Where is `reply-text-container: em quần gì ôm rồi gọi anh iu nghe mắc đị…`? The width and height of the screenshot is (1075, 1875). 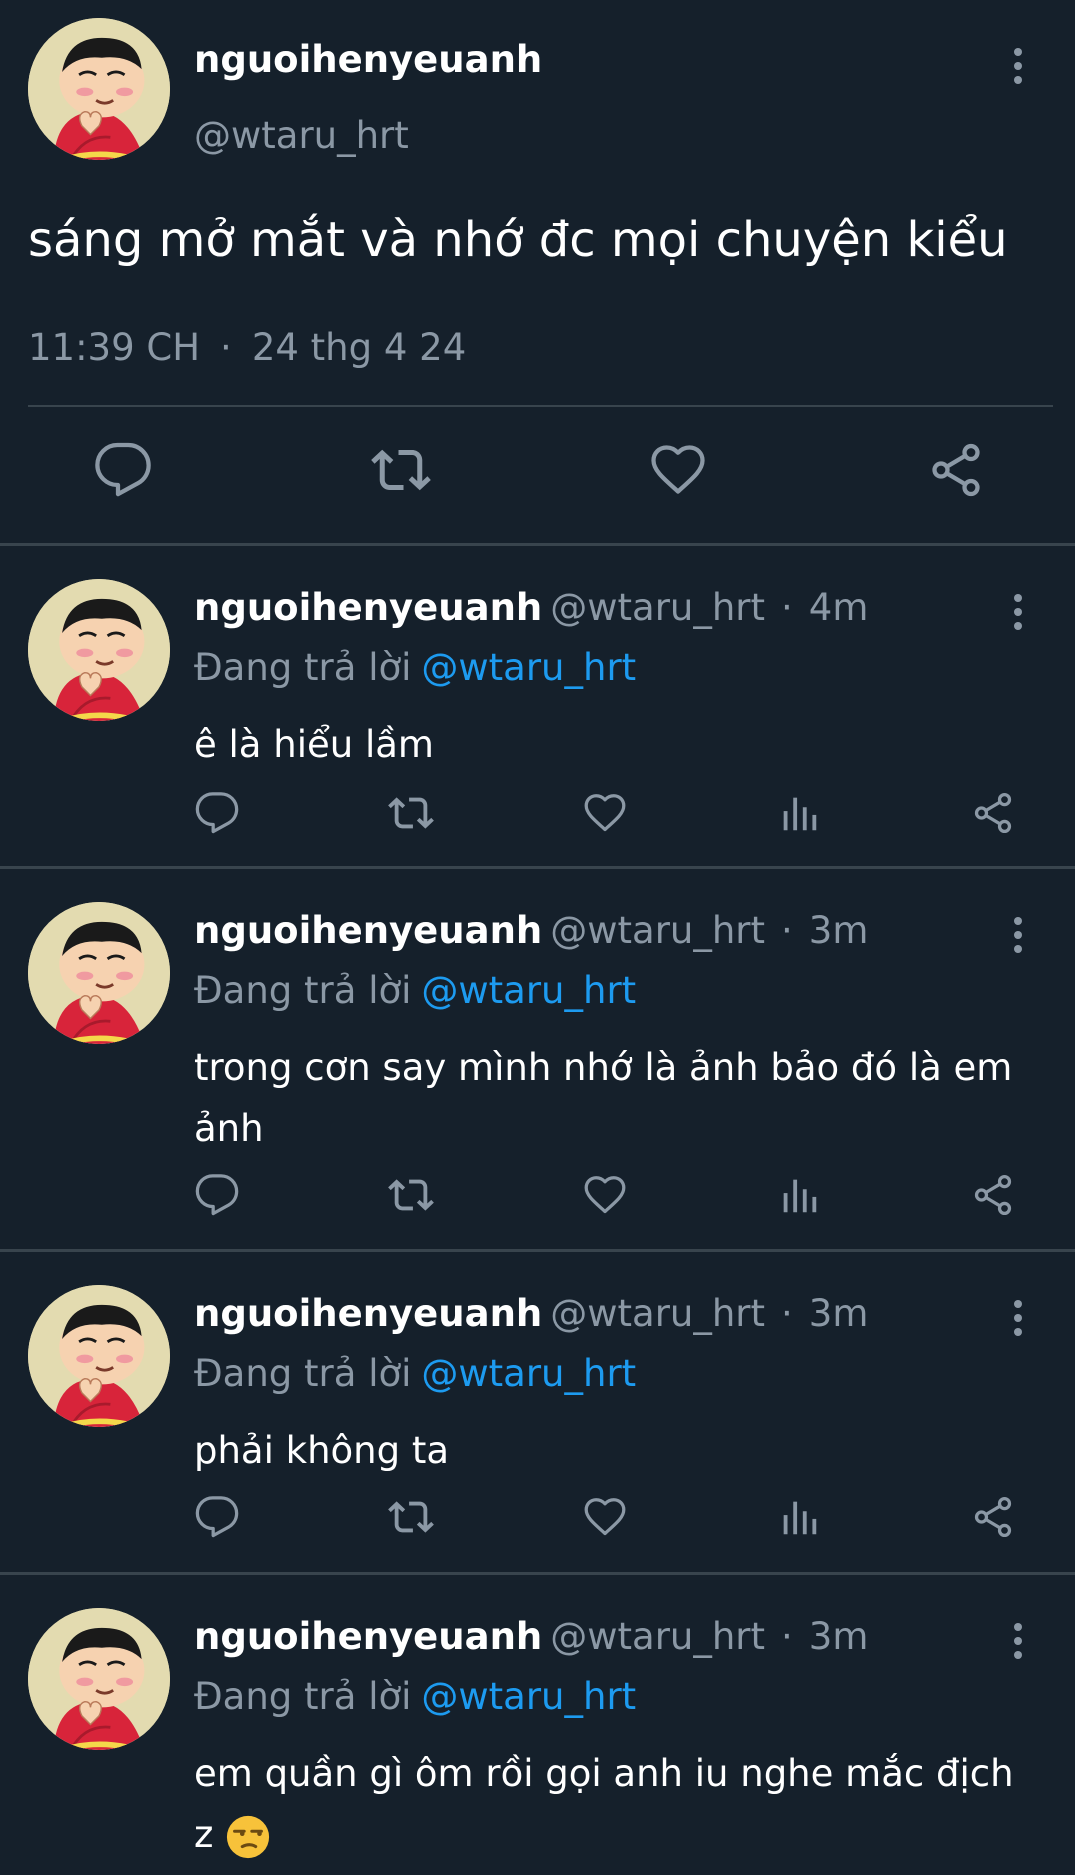 reply-text-container: em quần gì ôm rồi gọi anh iu nghe mắc đị… is located at coordinates (614, 1804).